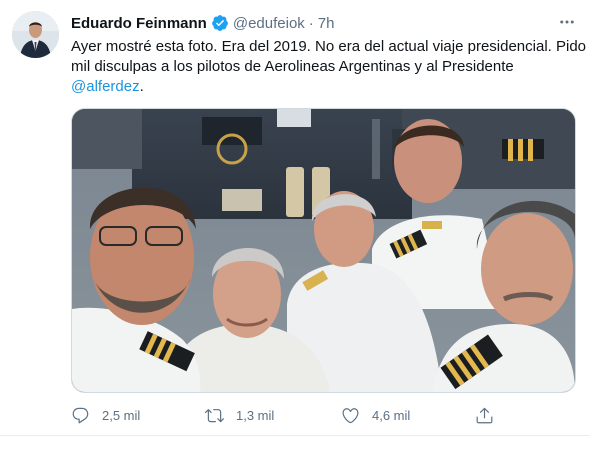  I want to click on tweet-text-trailing: ., so click(141, 86).